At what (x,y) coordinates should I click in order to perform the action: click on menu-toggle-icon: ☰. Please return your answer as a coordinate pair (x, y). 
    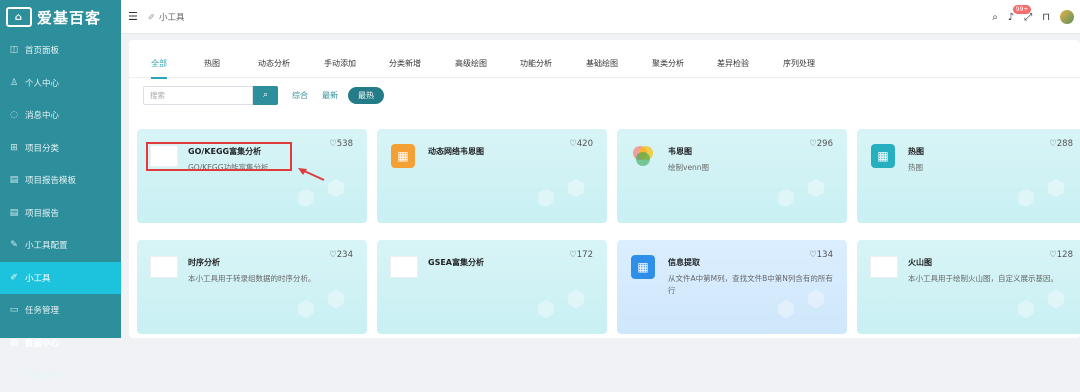
    Looking at the image, I should click on (133, 16).